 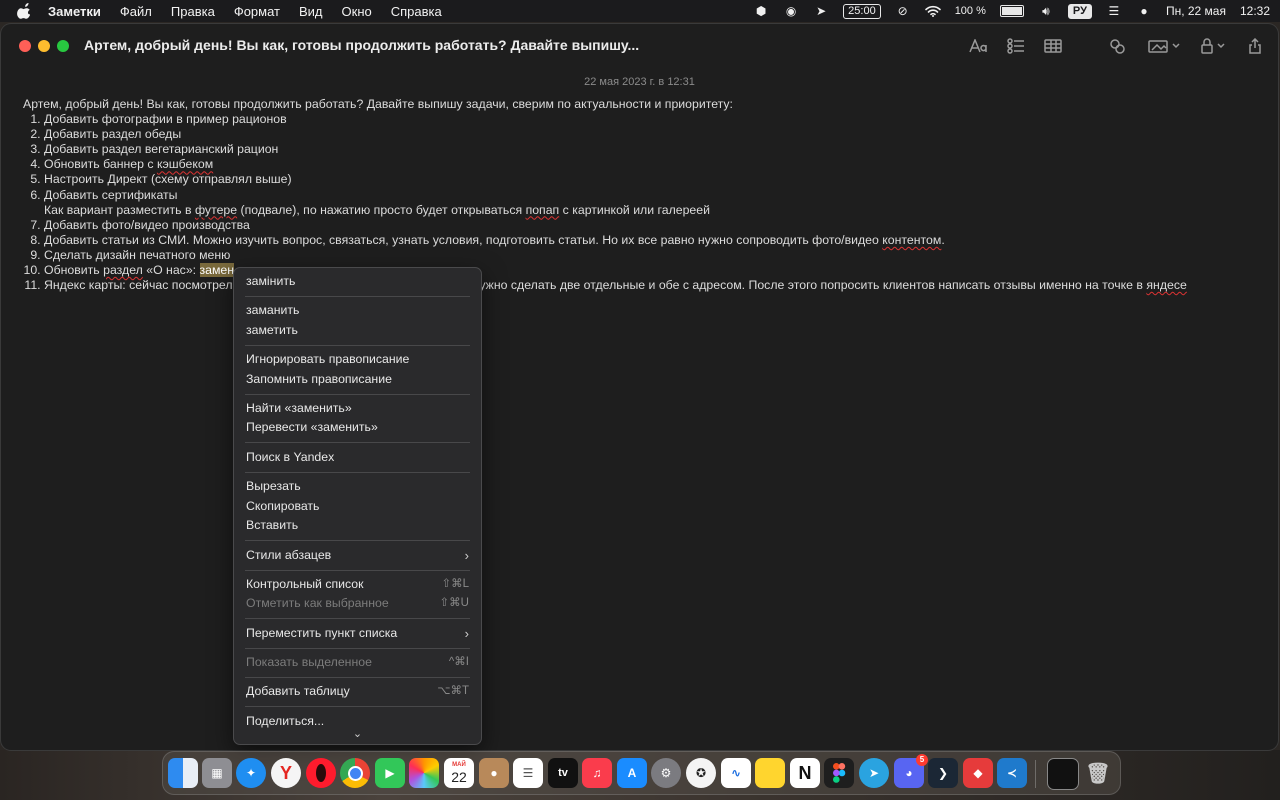 I want to click on misspelled-word: попап, so click(x=543, y=210).